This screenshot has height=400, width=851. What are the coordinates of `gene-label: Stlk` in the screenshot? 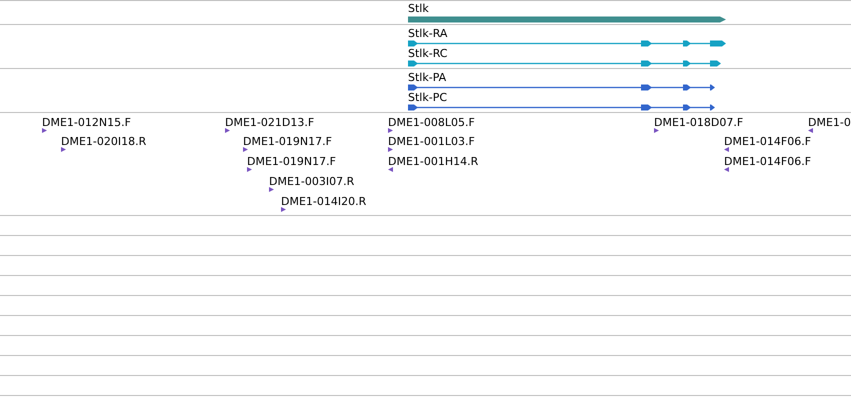 It's located at (418, 8).